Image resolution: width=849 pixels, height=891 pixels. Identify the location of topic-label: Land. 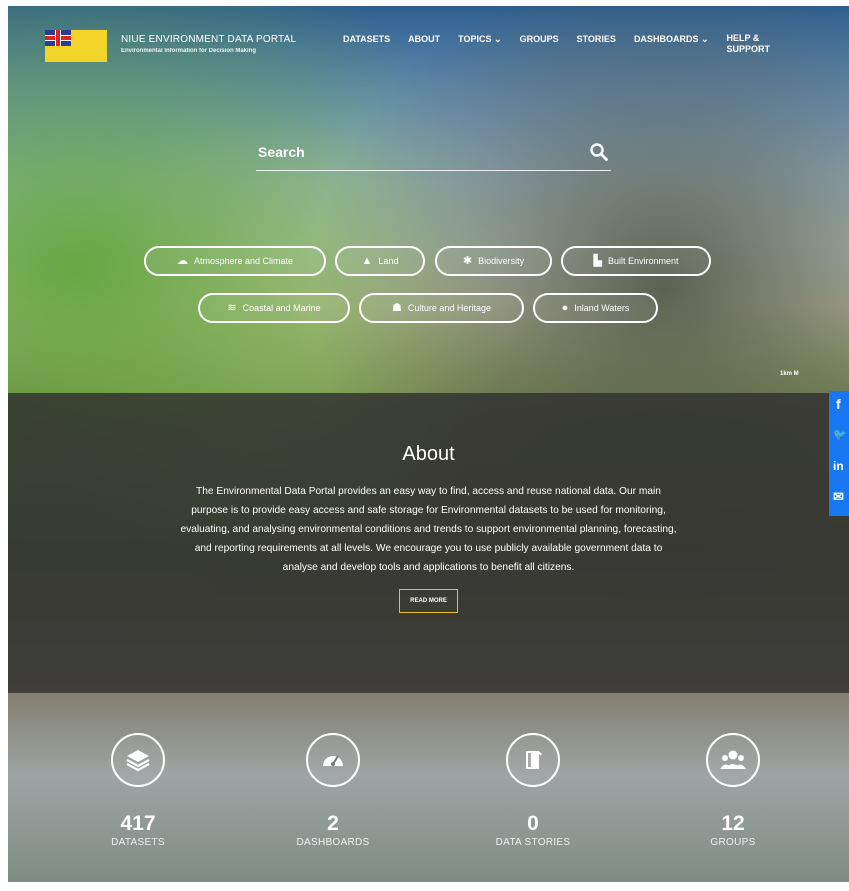
(388, 261).